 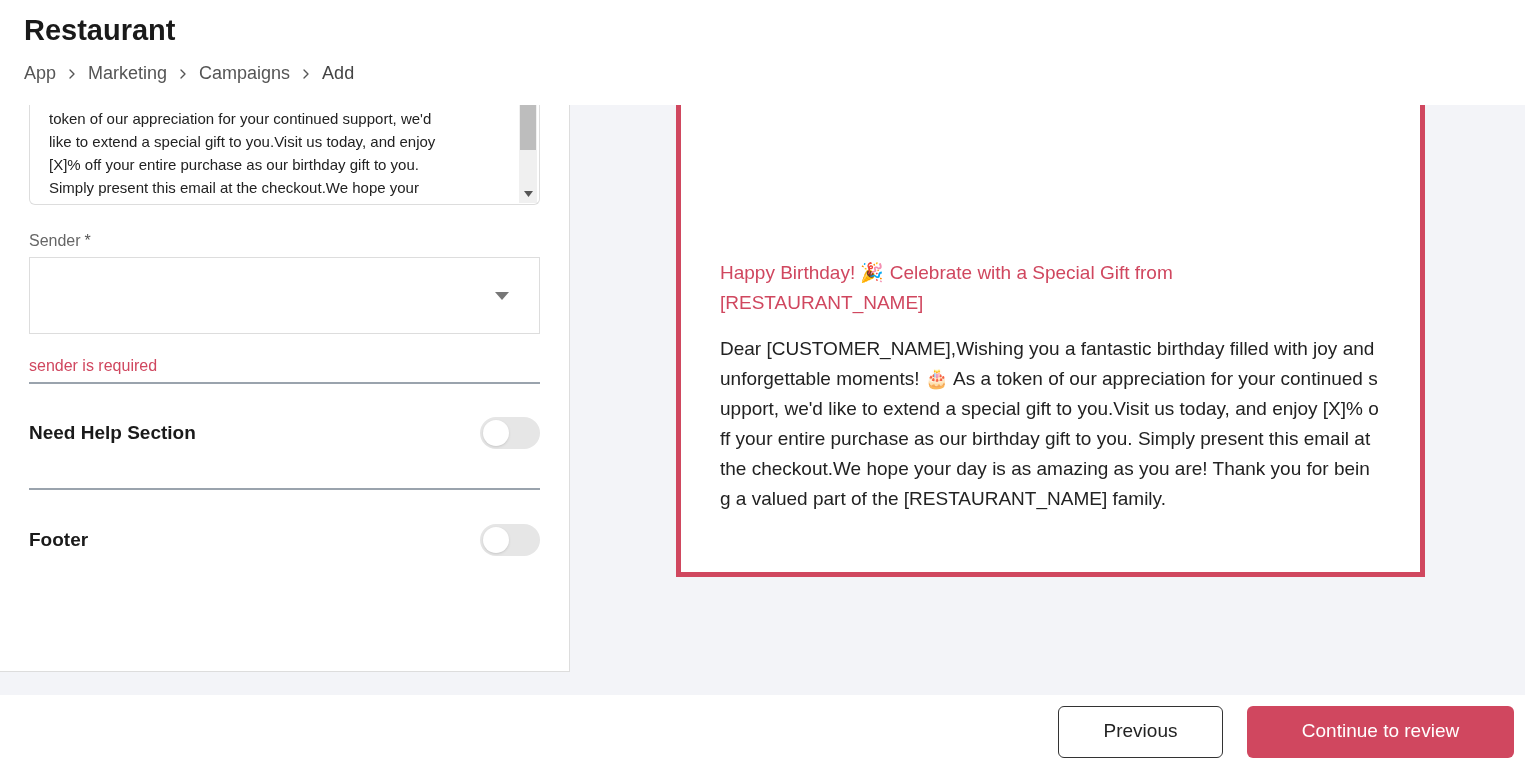 What do you see at coordinates (245, 73) in the screenshot?
I see `breadcrumb-link: Campaigns` at bounding box center [245, 73].